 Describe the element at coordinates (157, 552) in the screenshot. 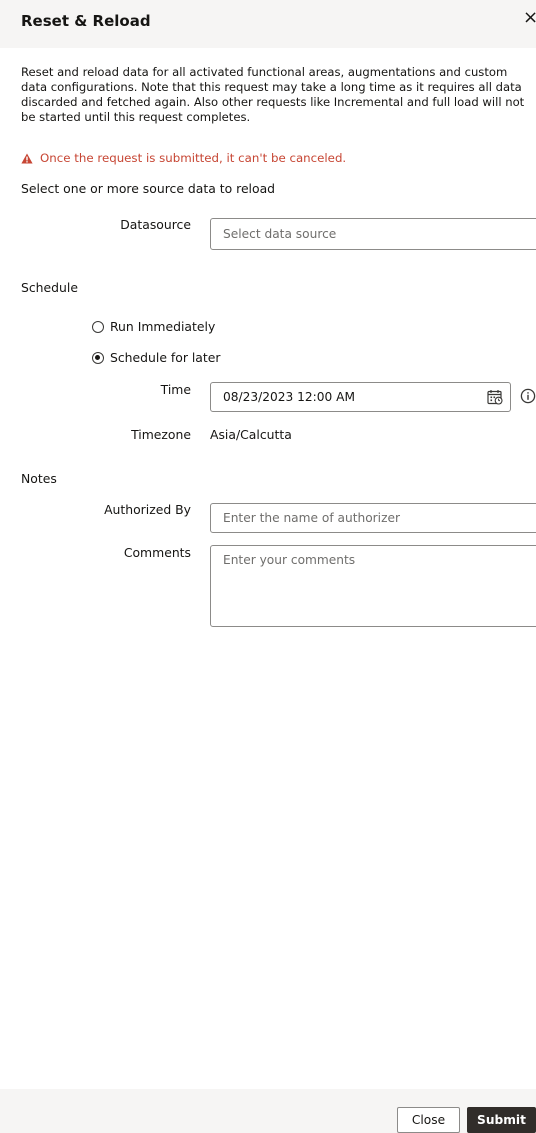

I see `comments-label: Comments` at that location.